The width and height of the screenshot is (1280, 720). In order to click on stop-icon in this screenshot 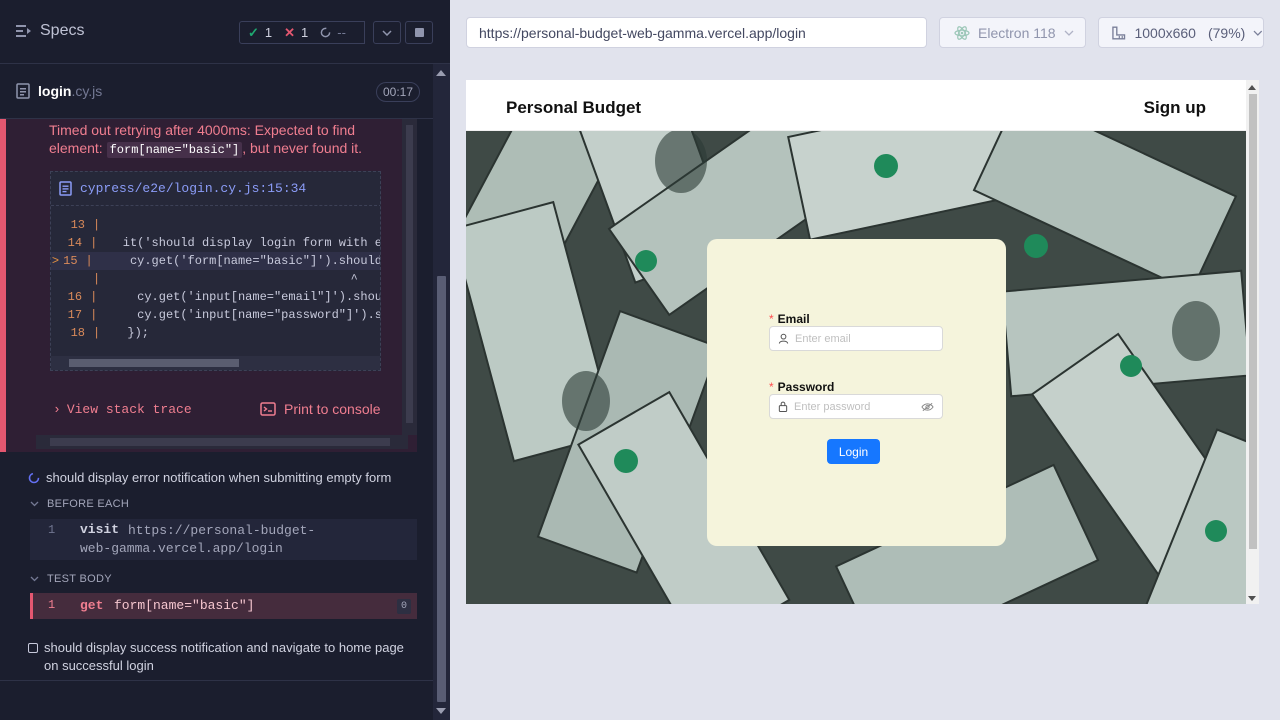, I will do `click(419, 32)`.